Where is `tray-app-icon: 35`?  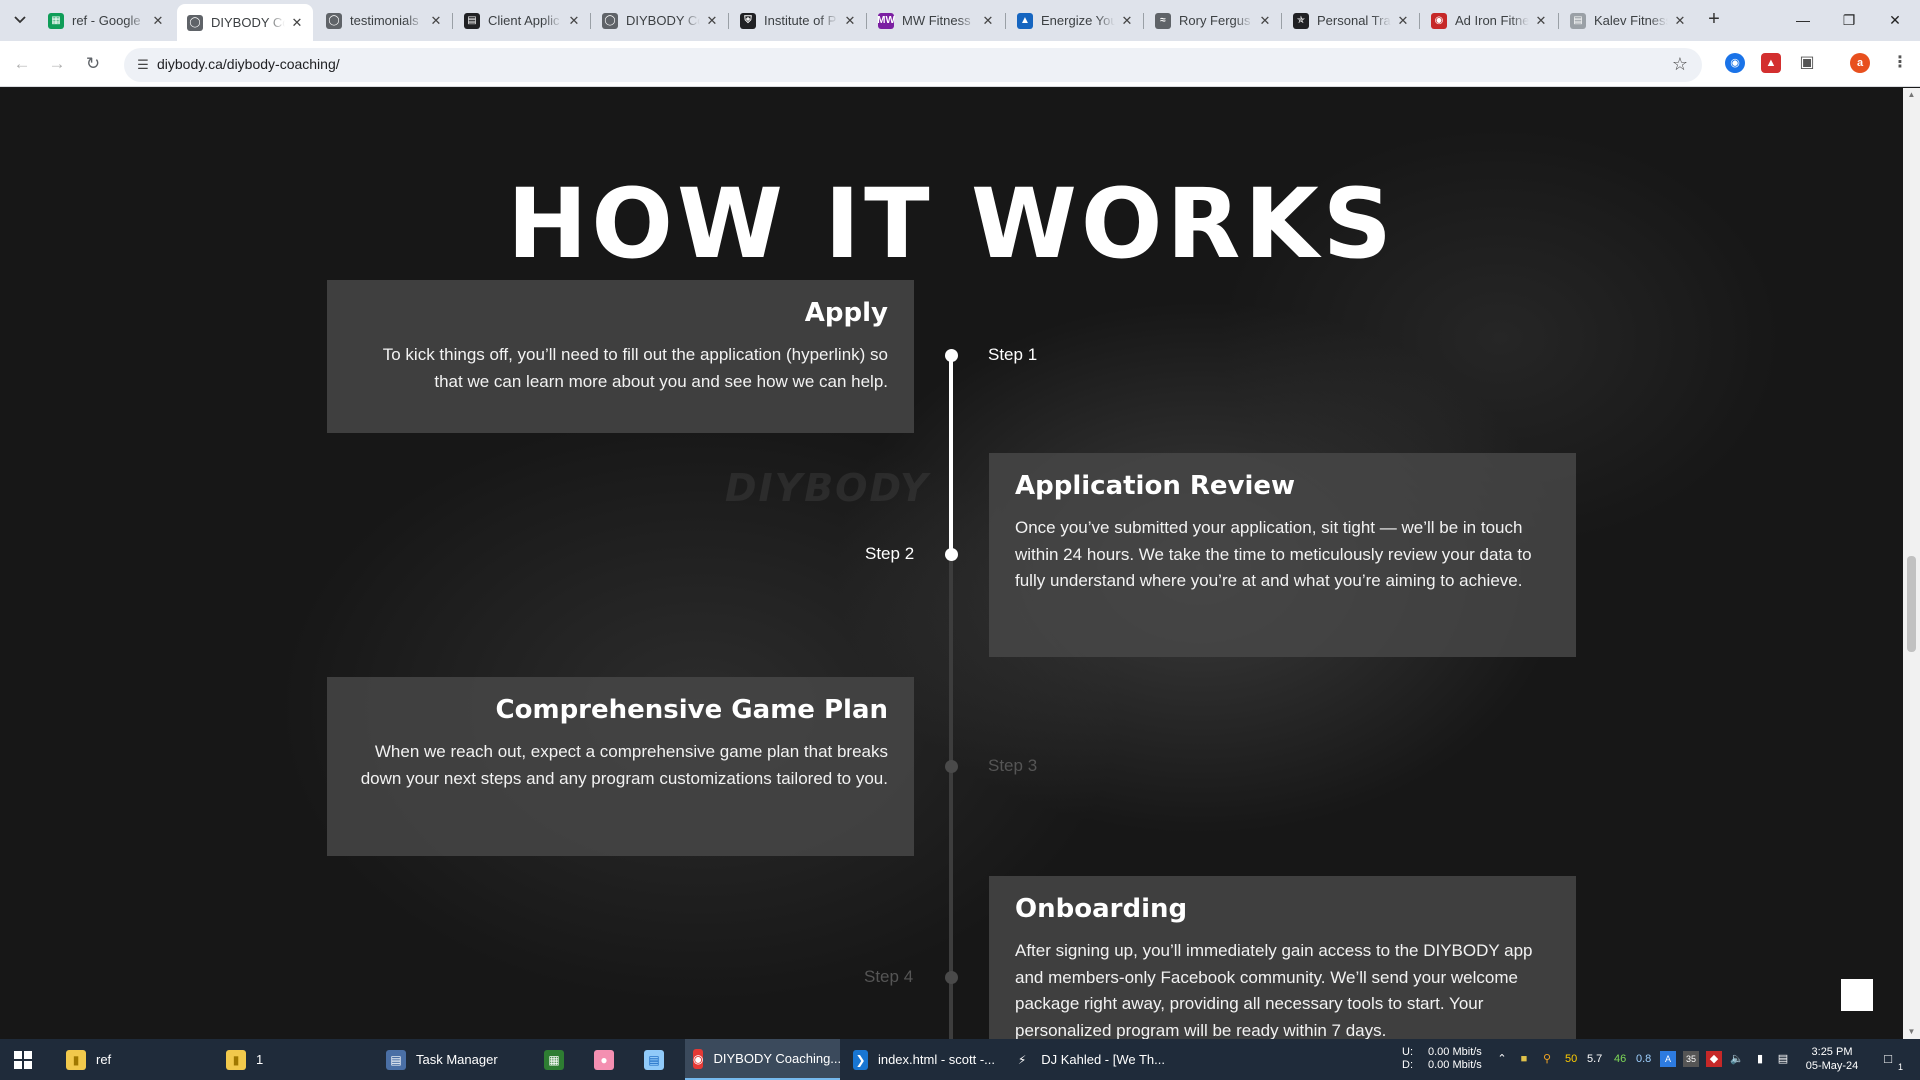 tray-app-icon: 35 is located at coordinates (1691, 1059).